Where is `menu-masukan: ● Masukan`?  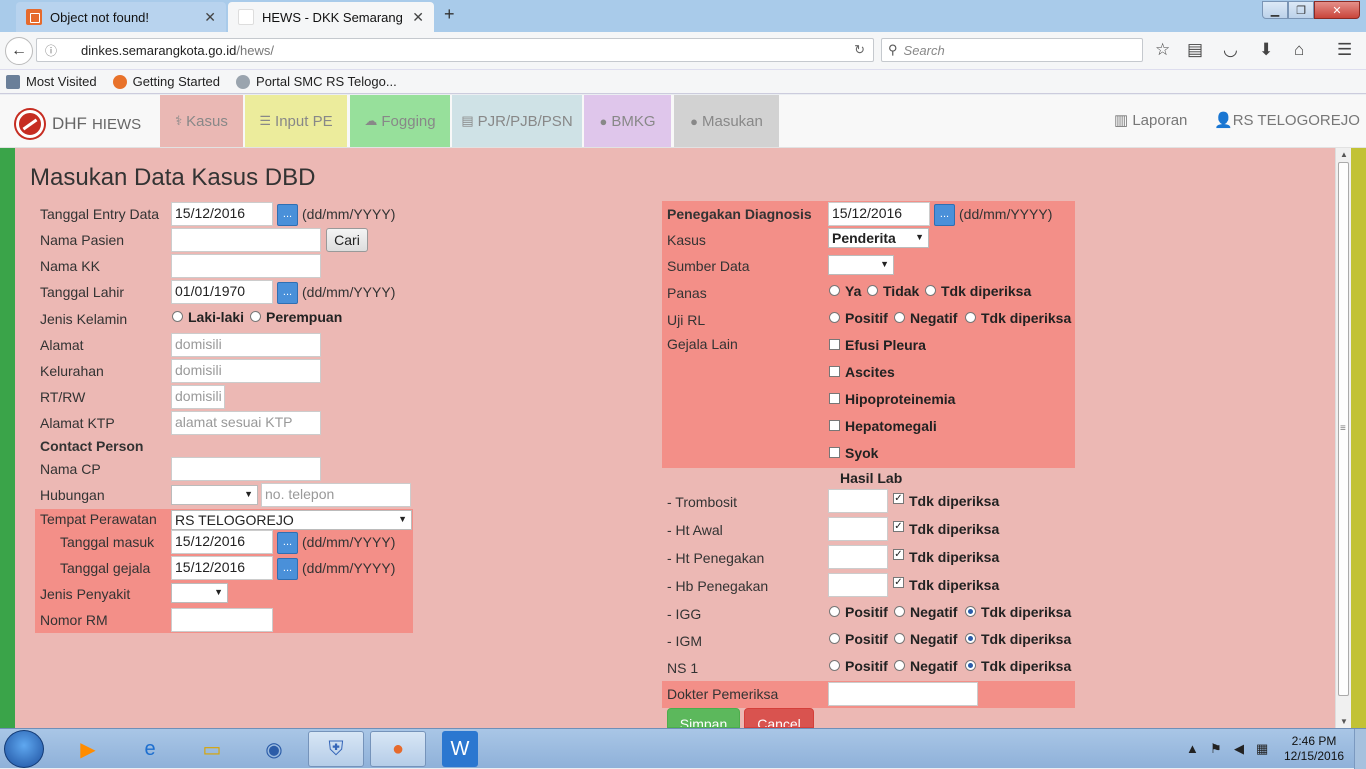 menu-masukan: ● Masukan is located at coordinates (726, 121).